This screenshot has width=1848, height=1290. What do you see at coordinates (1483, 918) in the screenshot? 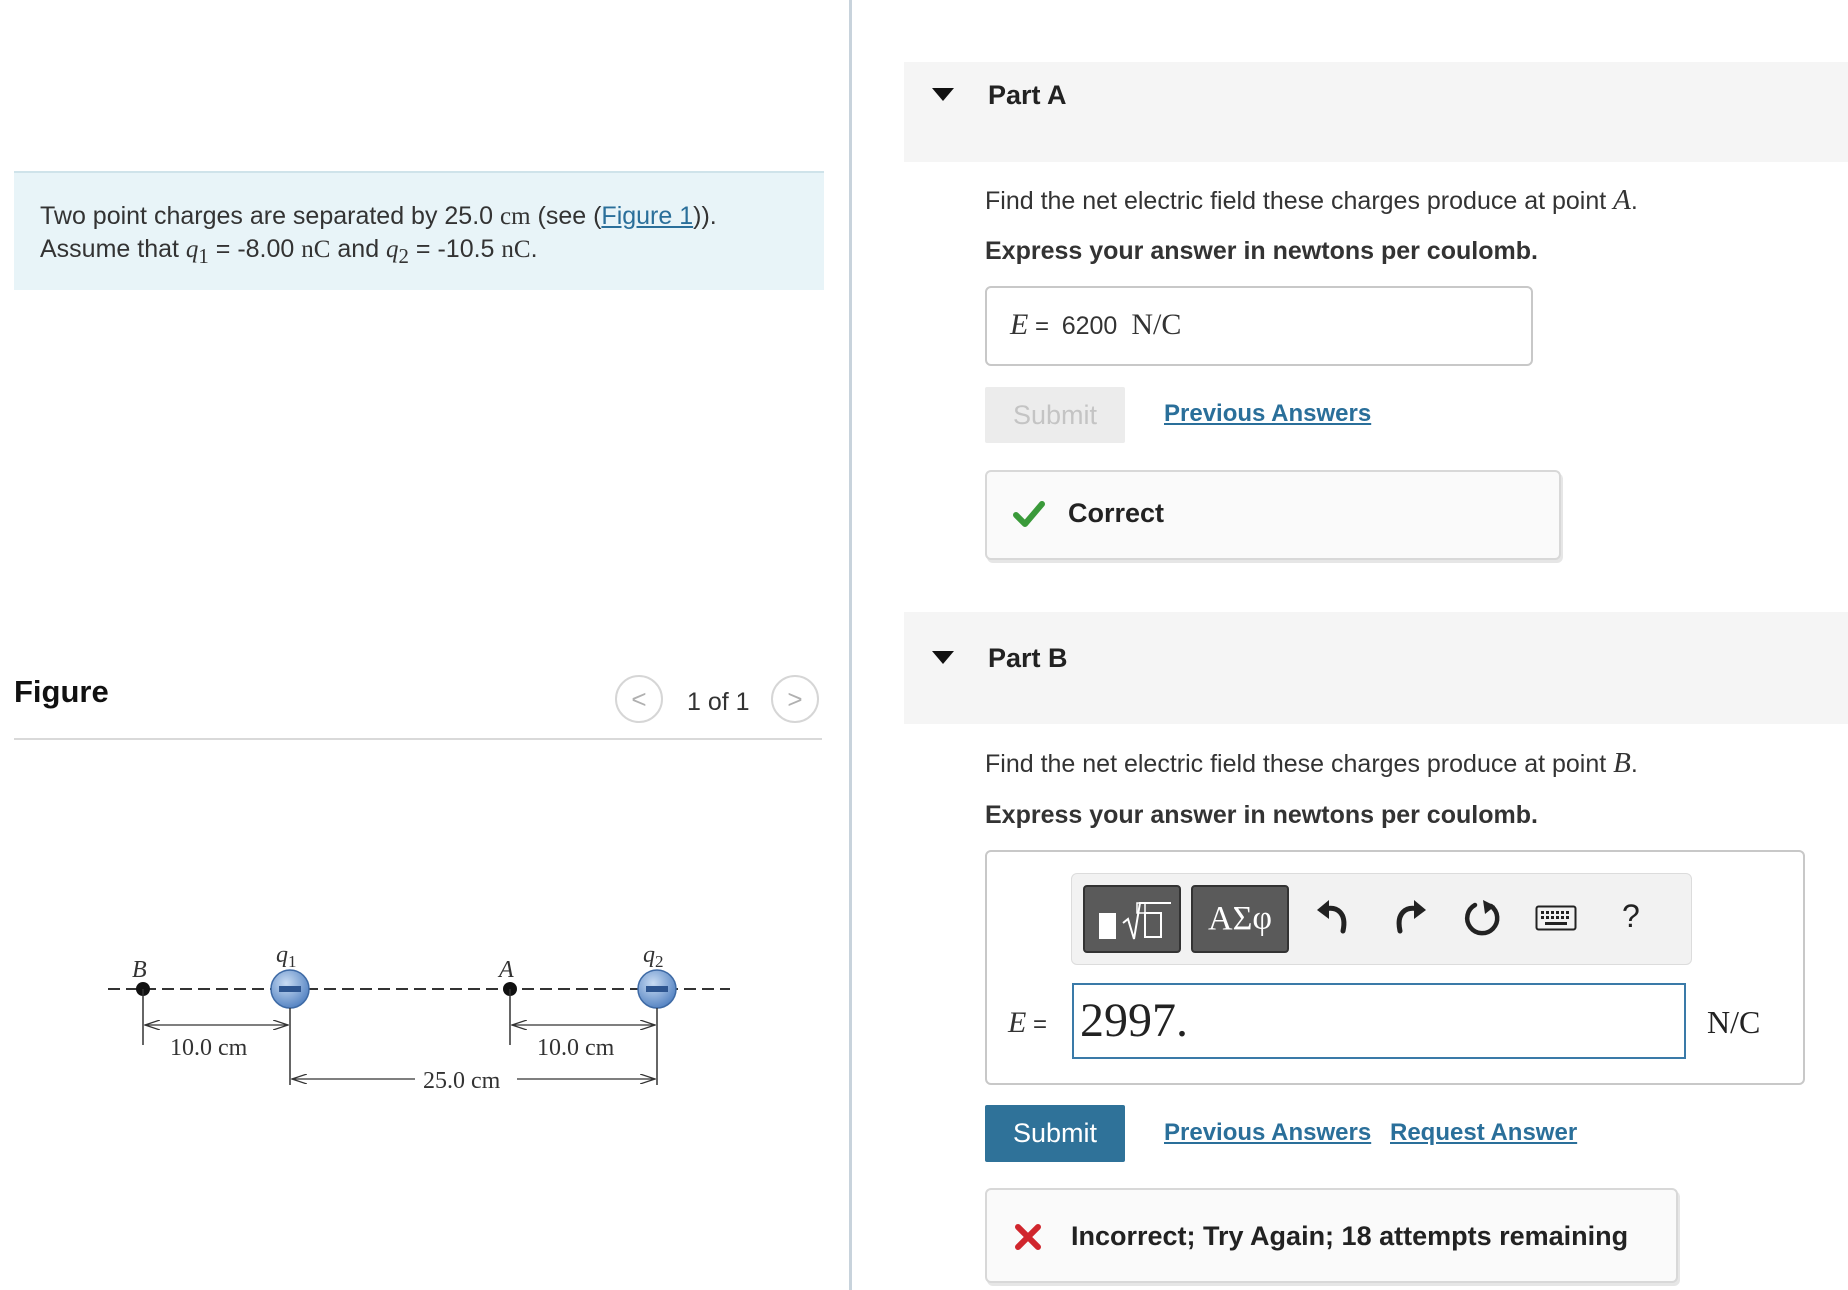
I see `reset-icon` at bounding box center [1483, 918].